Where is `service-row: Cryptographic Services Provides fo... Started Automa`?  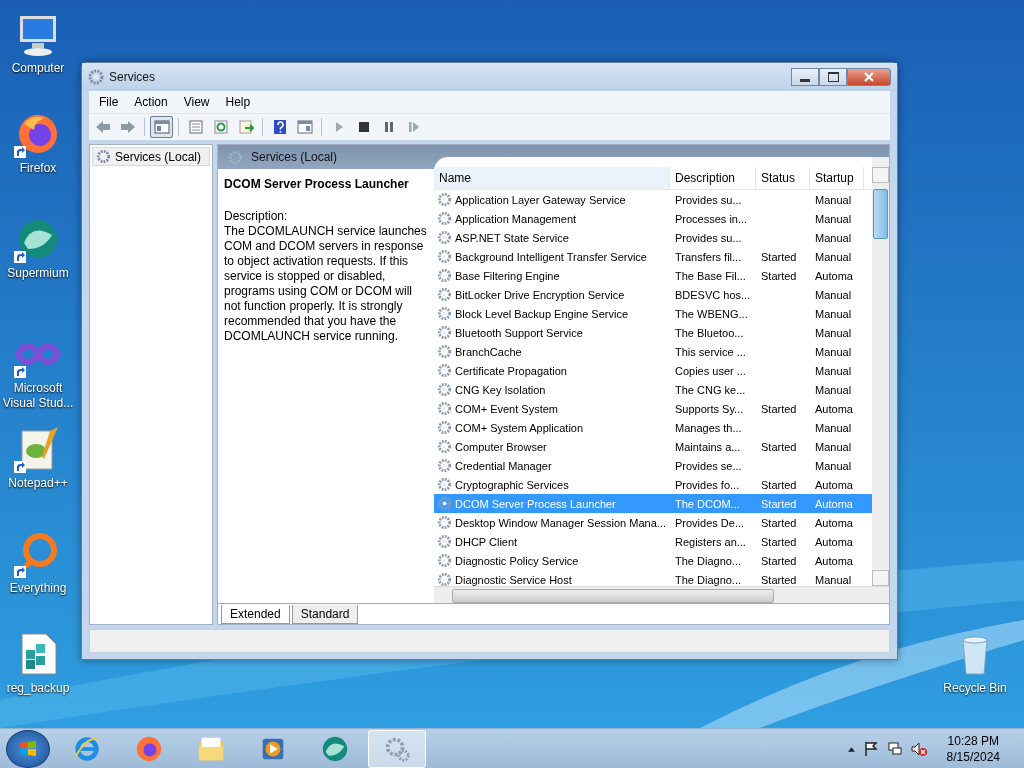
service-row: Cryptographic Services Provides fo... Started Automa is located at coordinates (653, 484).